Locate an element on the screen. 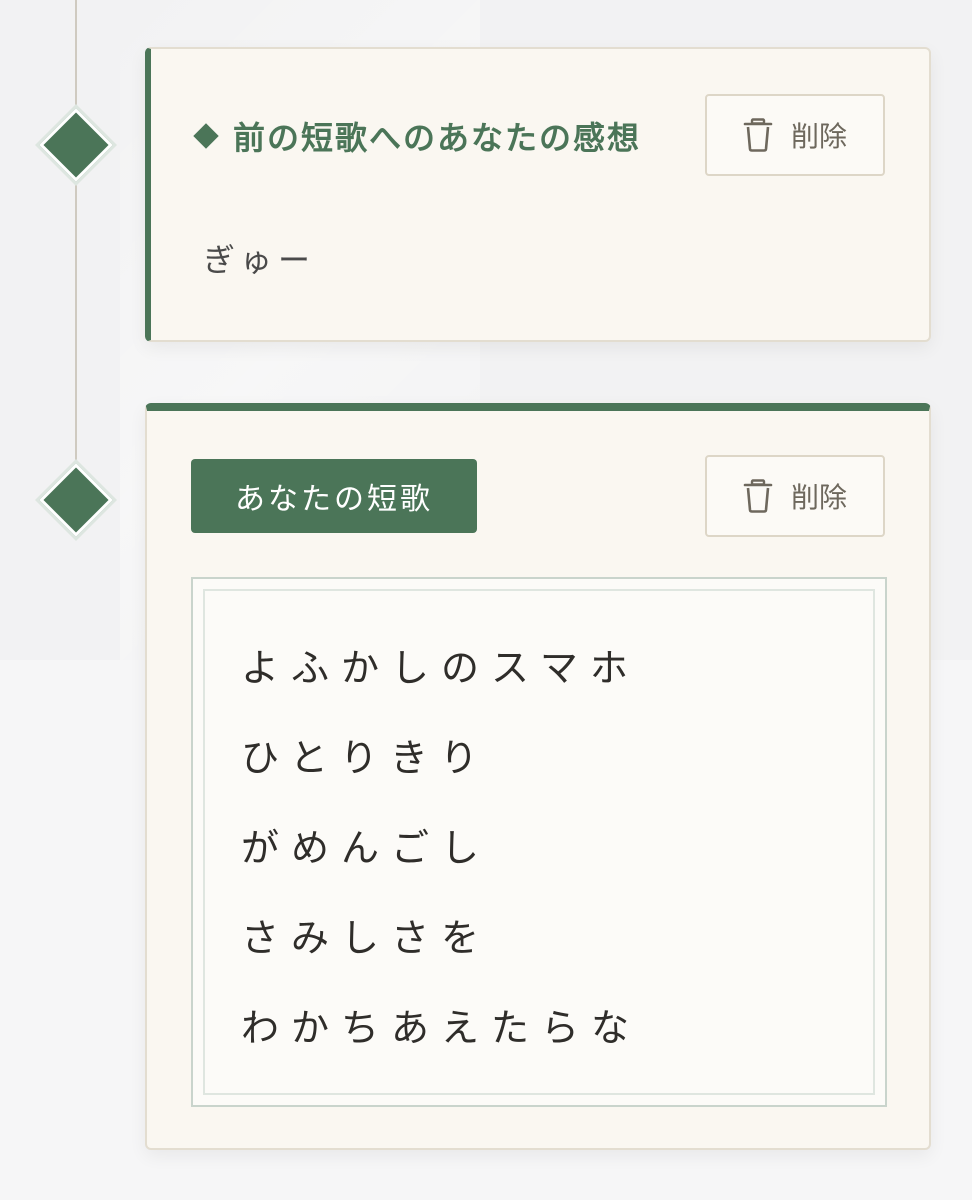  delete-tanka-button: 削除 is located at coordinates (795, 496).